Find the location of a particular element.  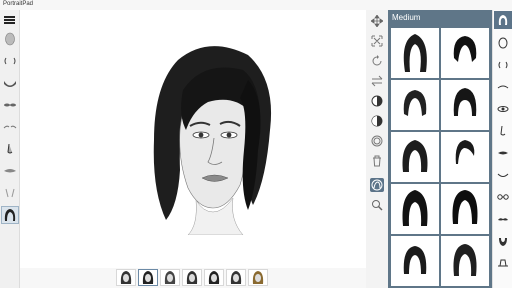

shading-tool-button is located at coordinates (377, 121).